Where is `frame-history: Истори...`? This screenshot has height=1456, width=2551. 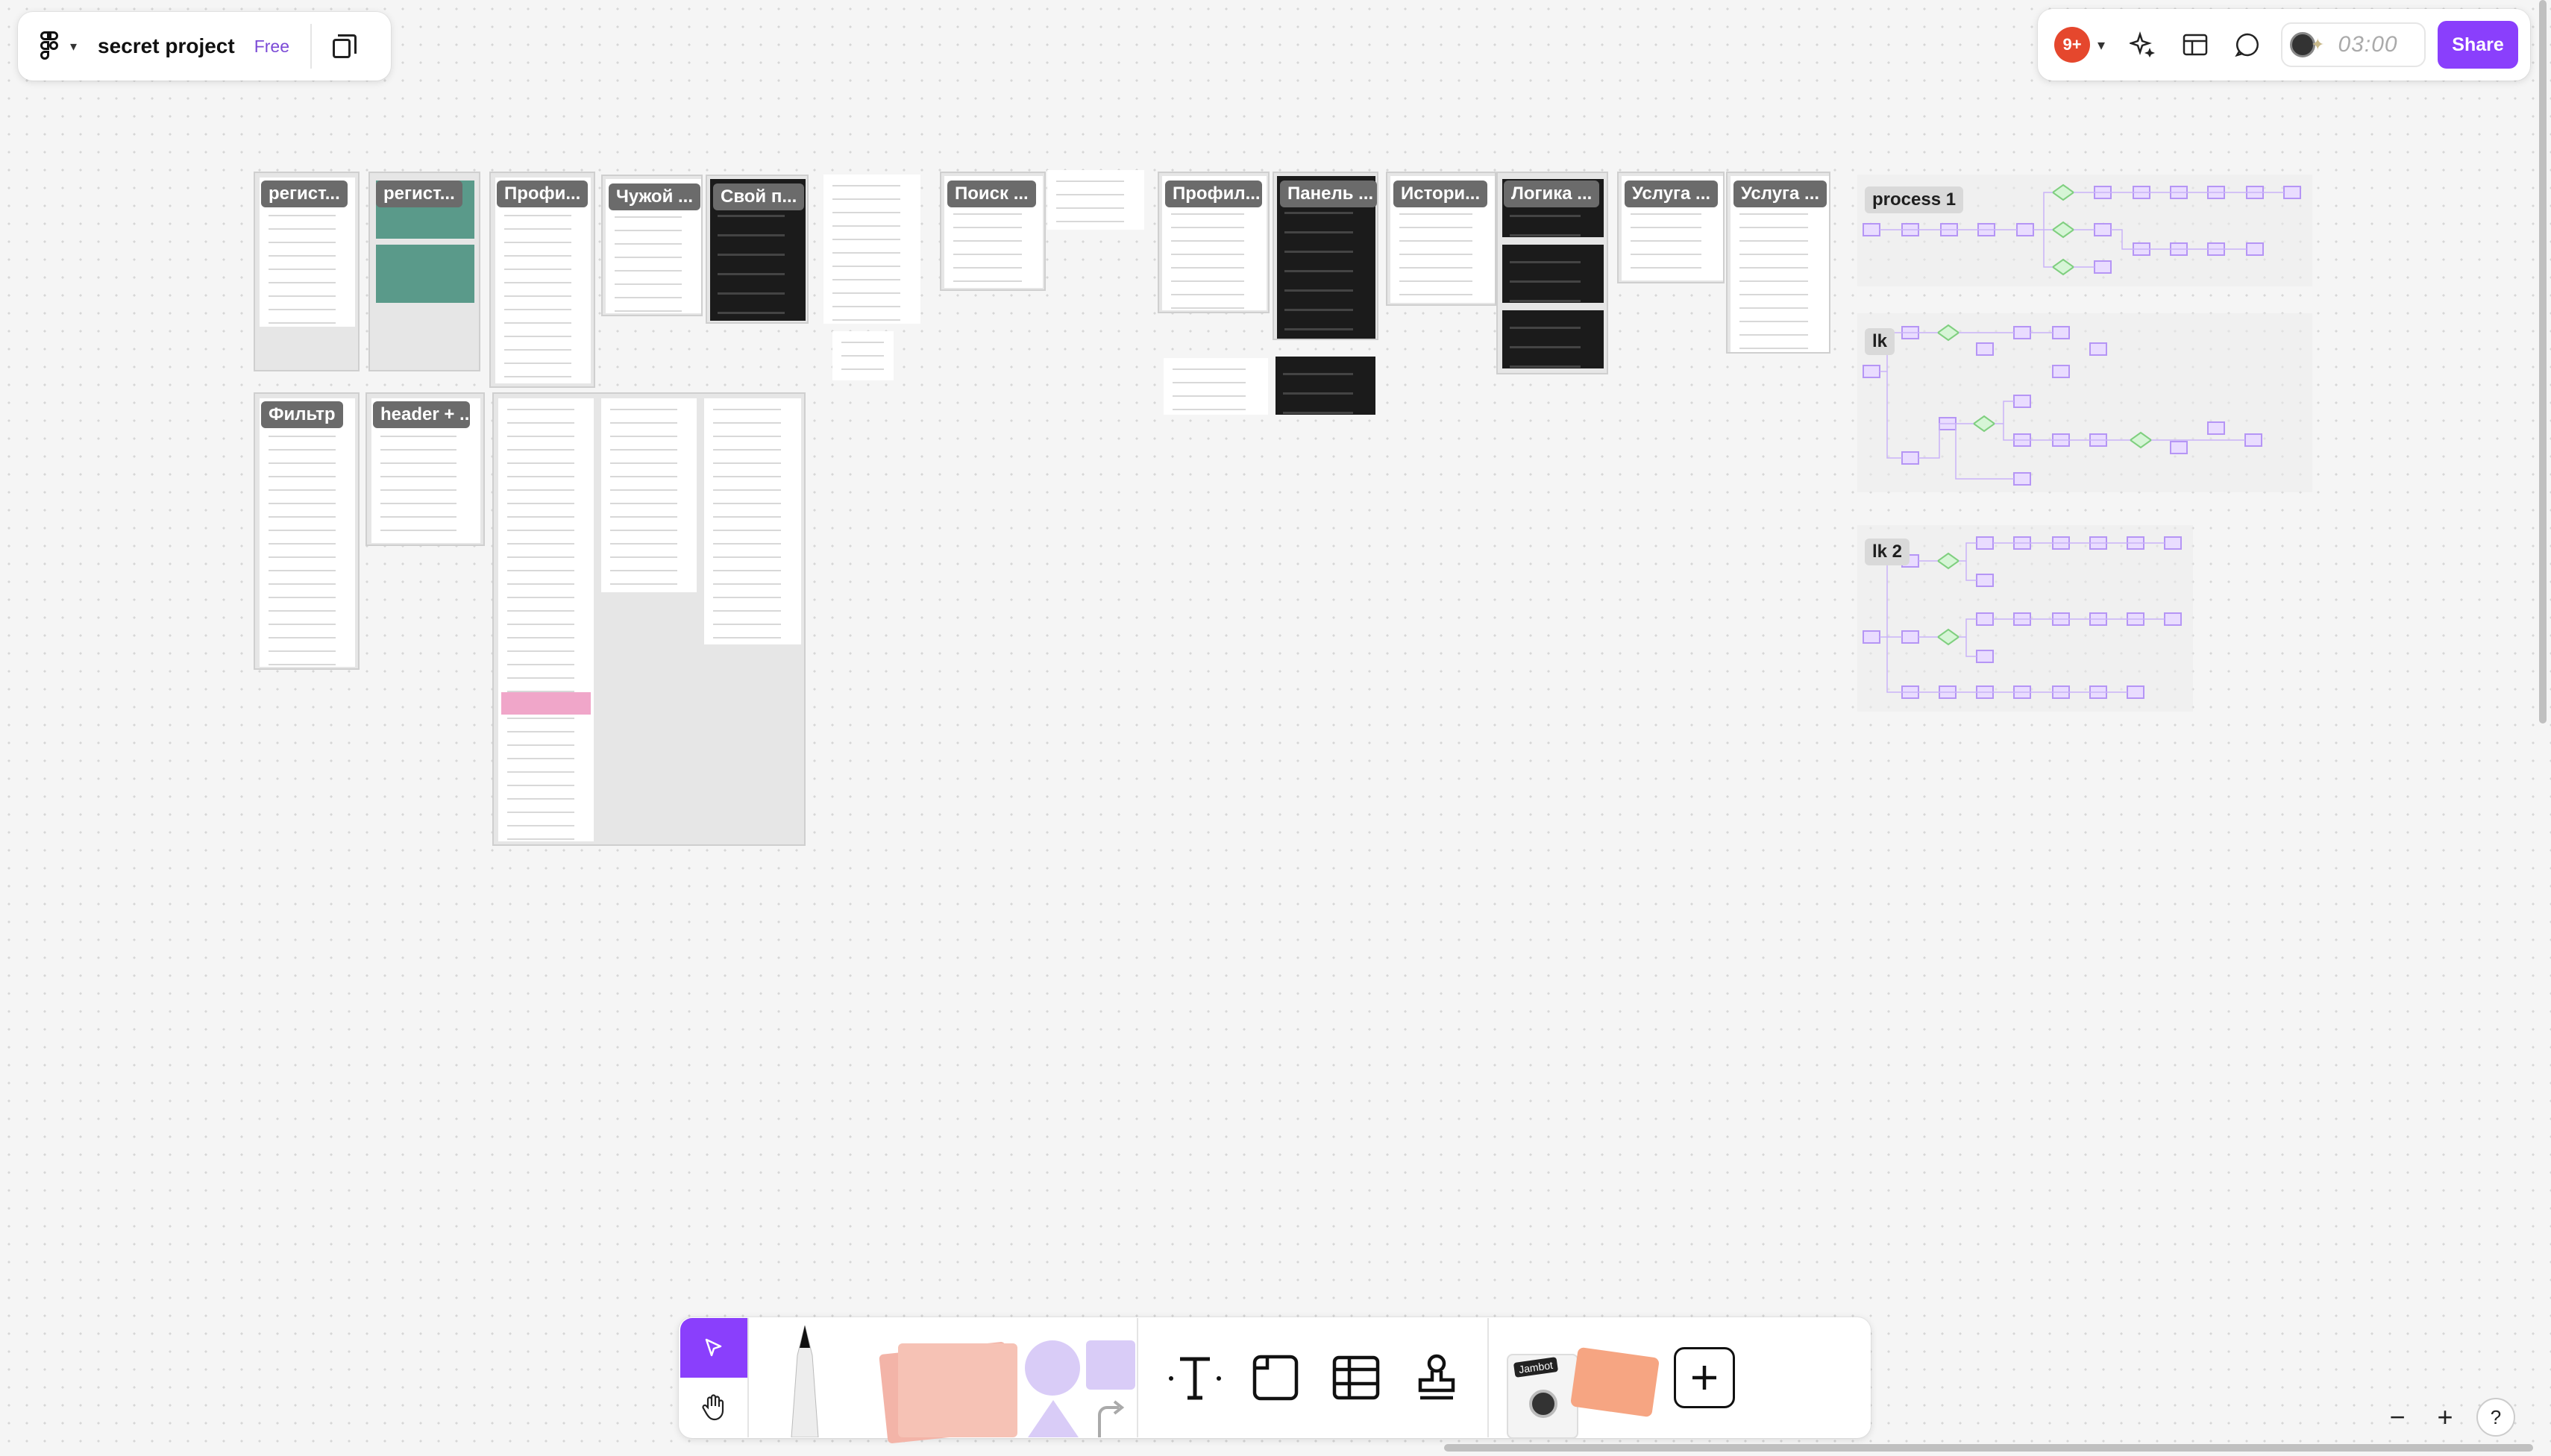
frame-history: Истори... is located at coordinates (1441, 239).